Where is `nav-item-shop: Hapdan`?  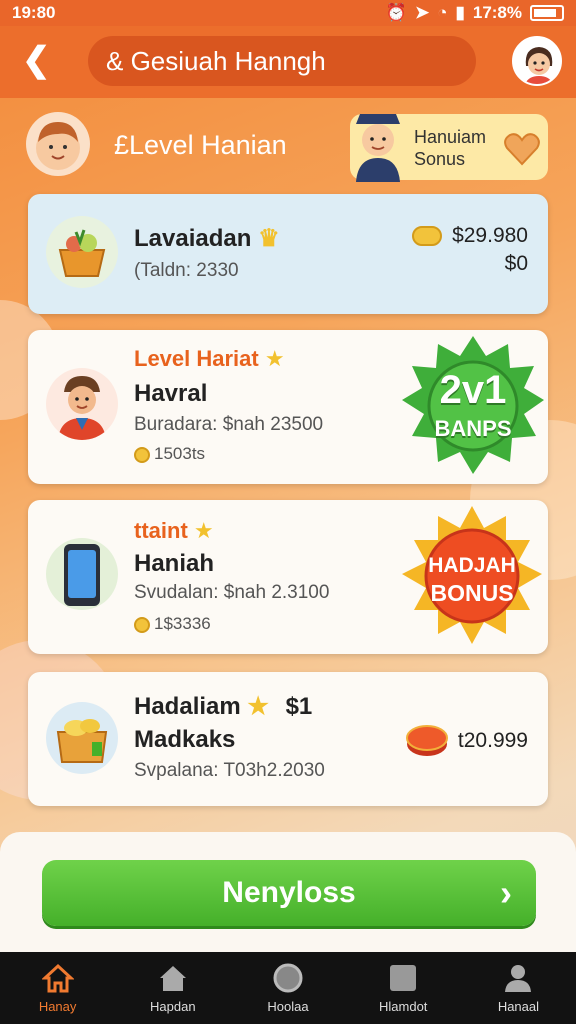 nav-item-shop: Hapdan is located at coordinates (172, 988).